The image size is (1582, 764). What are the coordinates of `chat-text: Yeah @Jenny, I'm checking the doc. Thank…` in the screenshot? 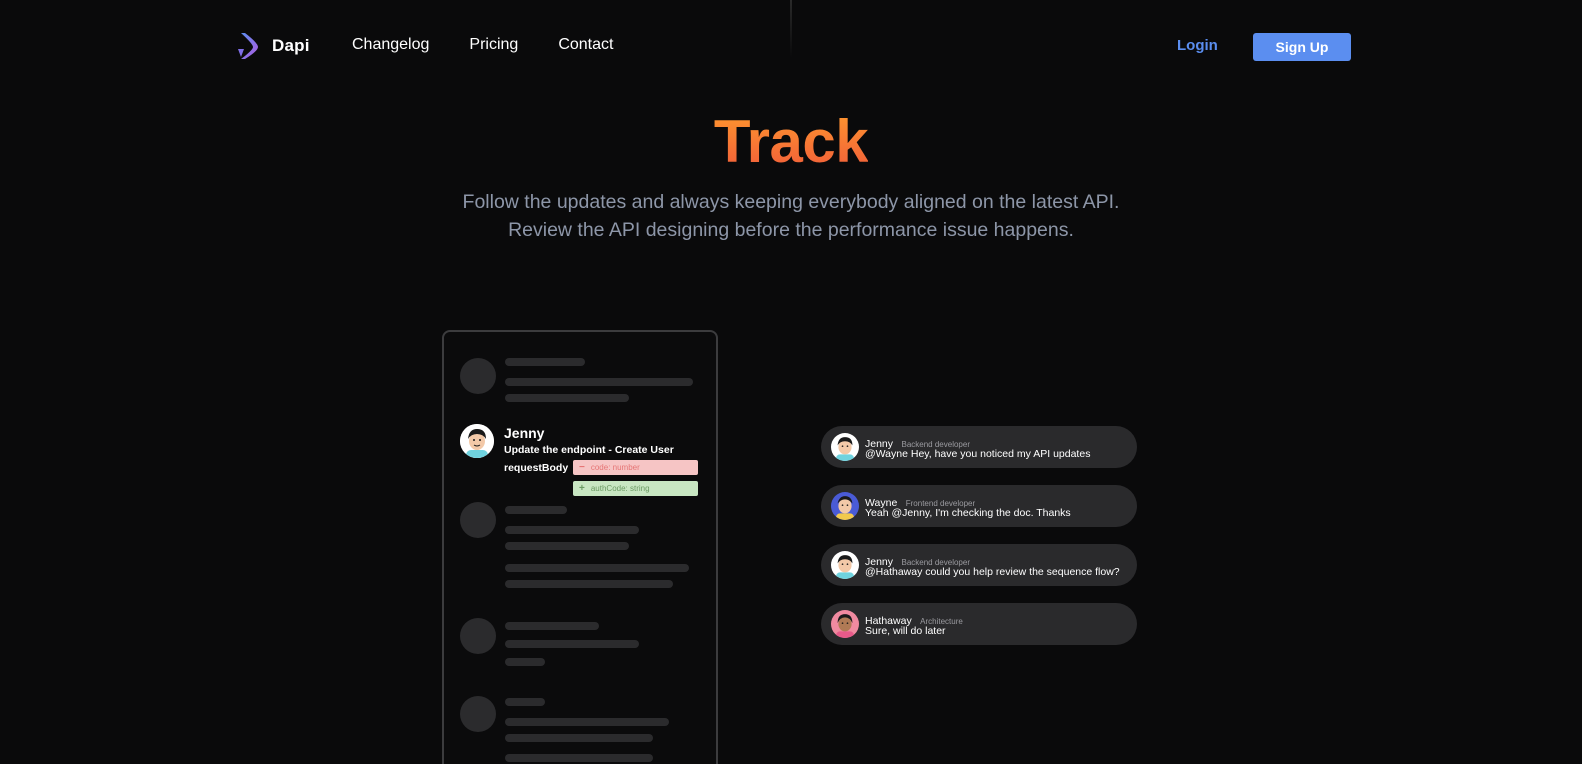 It's located at (968, 513).